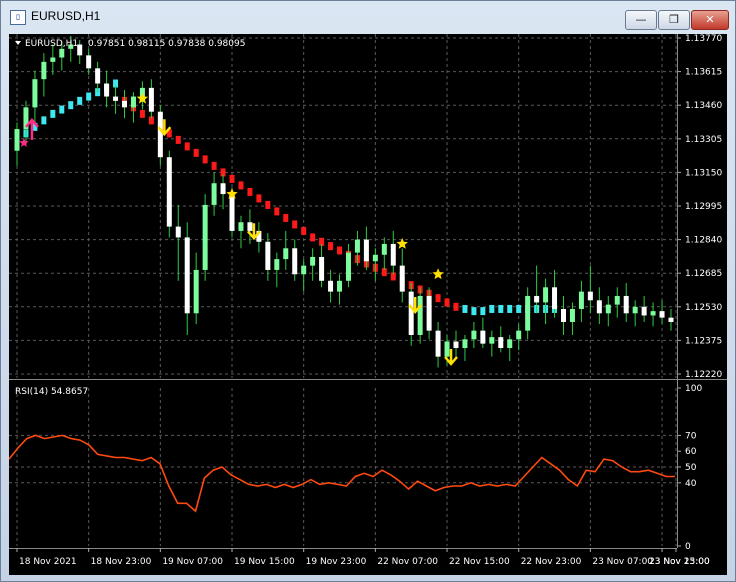 The width and height of the screenshot is (736, 582). I want to click on price-symbol-label: EURUSD,H1, so click(51, 44).